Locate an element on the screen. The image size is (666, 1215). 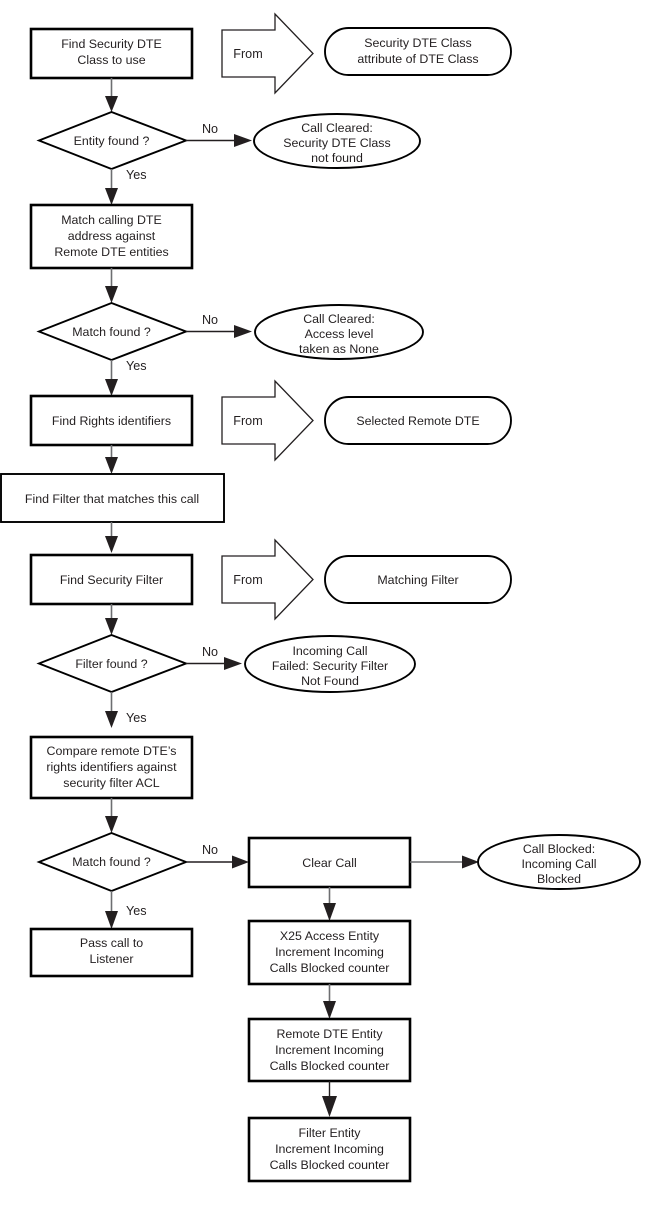
node-label: Compare remote DTE’s is located at coordinates (112, 751).